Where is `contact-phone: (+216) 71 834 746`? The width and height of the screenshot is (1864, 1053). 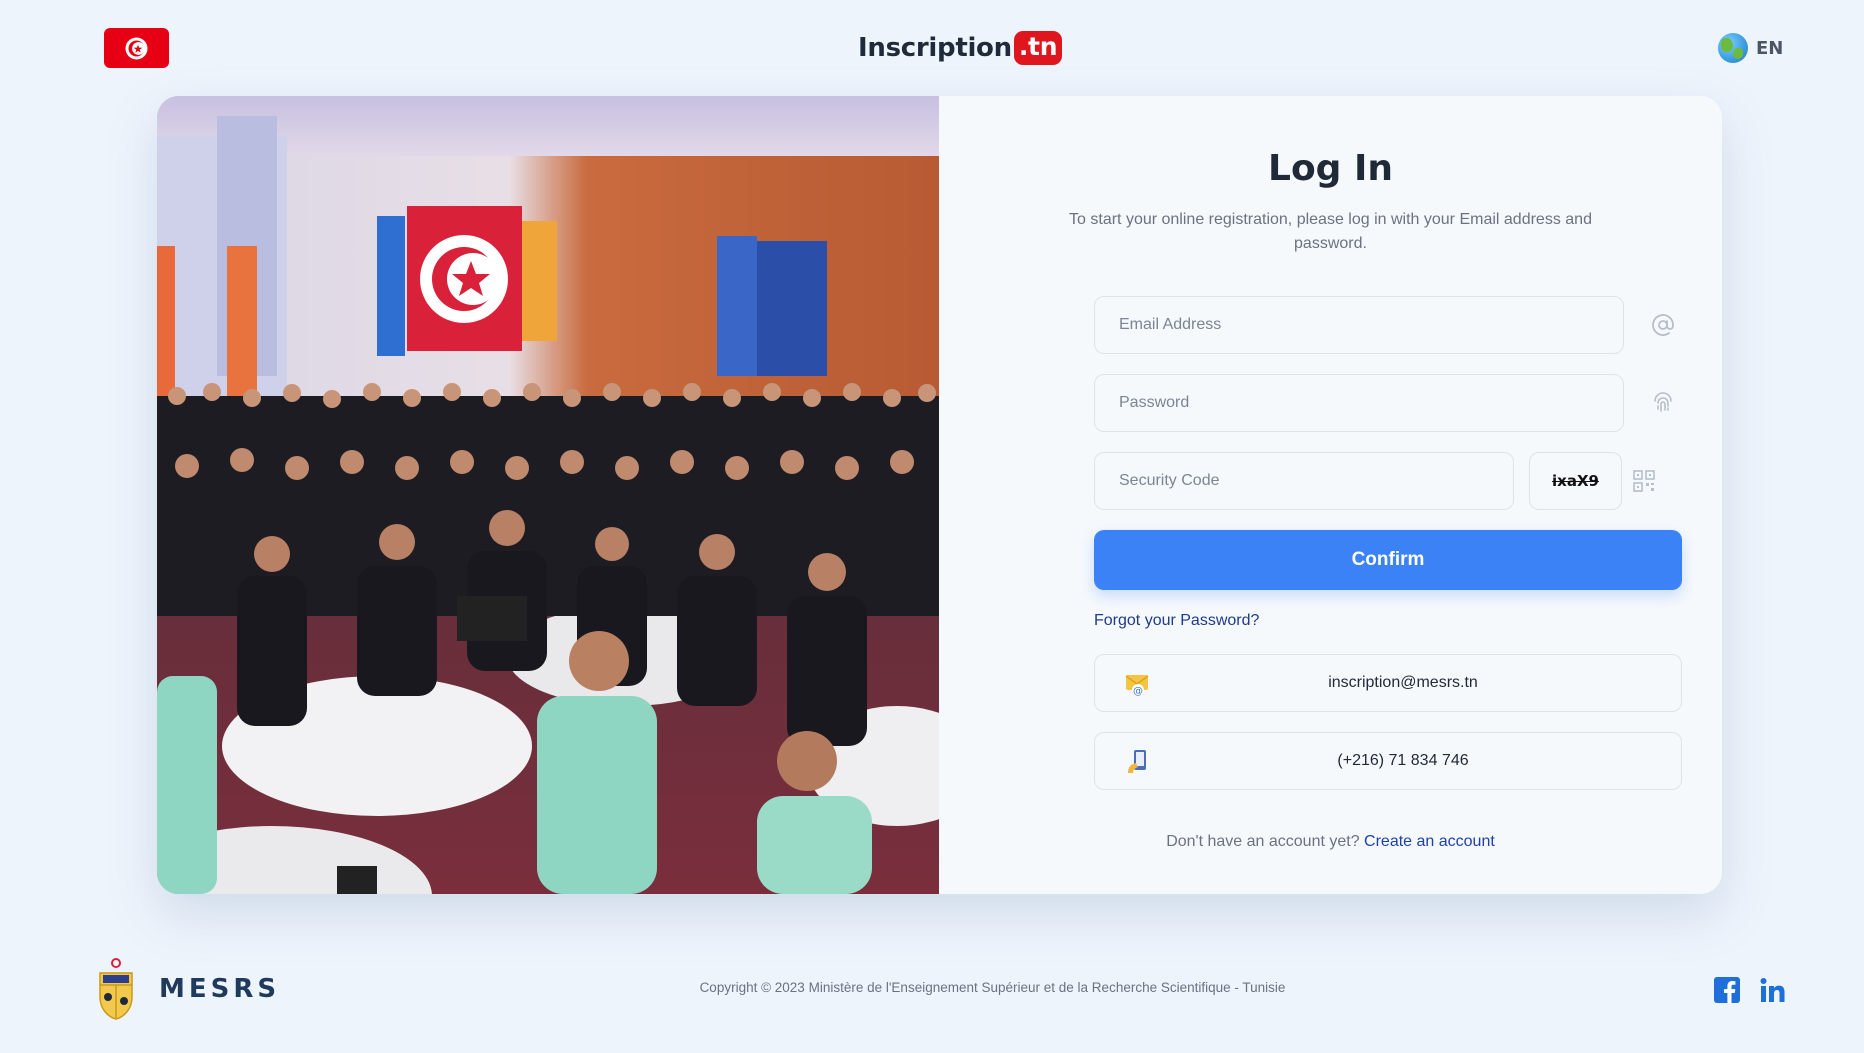
contact-phone: (+216) 71 834 746 is located at coordinates (1403, 760).